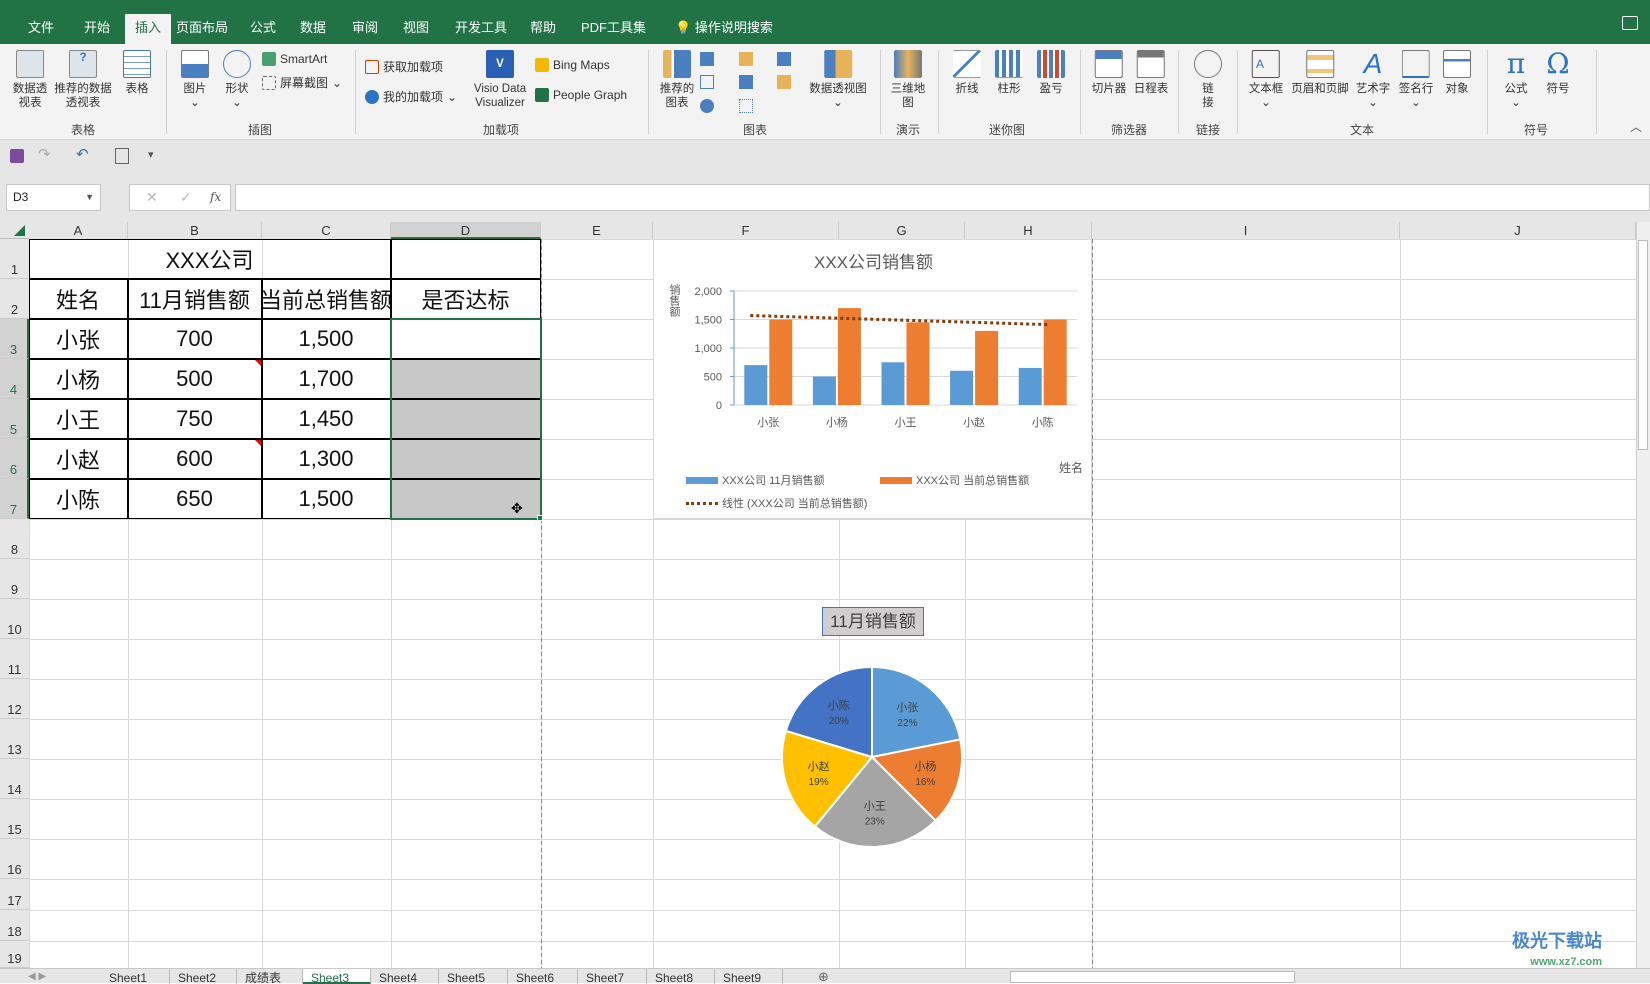  I want to click on cell-b3: 700, so click(194, 338).